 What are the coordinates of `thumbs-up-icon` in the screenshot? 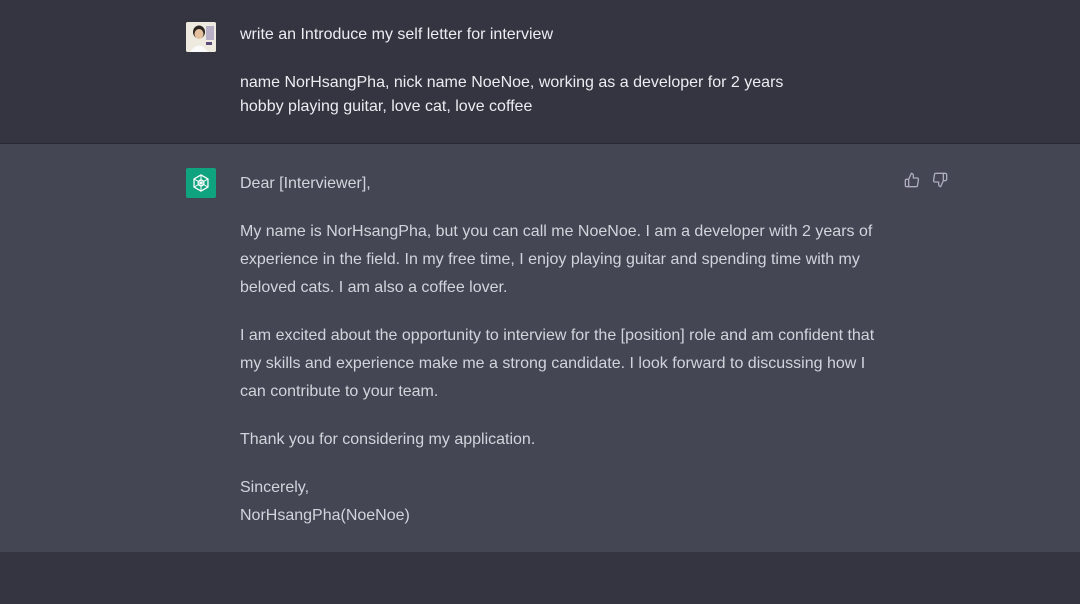 It's located at (912, 180).